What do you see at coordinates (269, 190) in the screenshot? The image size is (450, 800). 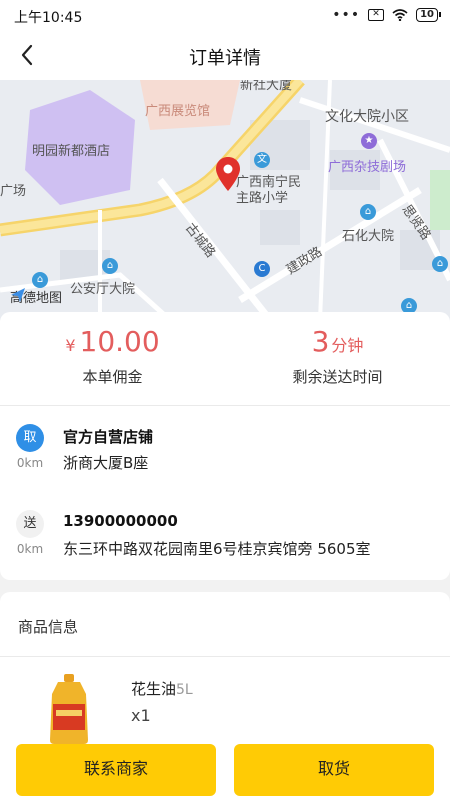 I see `map-label-school: 广西南宁民 主路小学` at bounding box center [269, 190].